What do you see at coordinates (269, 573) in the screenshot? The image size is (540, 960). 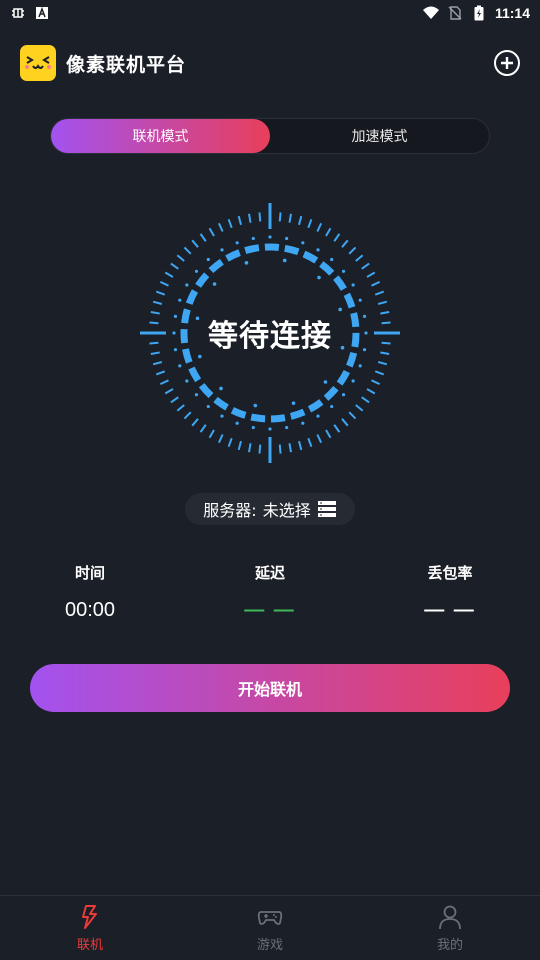 I see `stat-latency-label: 延迟` at bounding box center [269, 573].